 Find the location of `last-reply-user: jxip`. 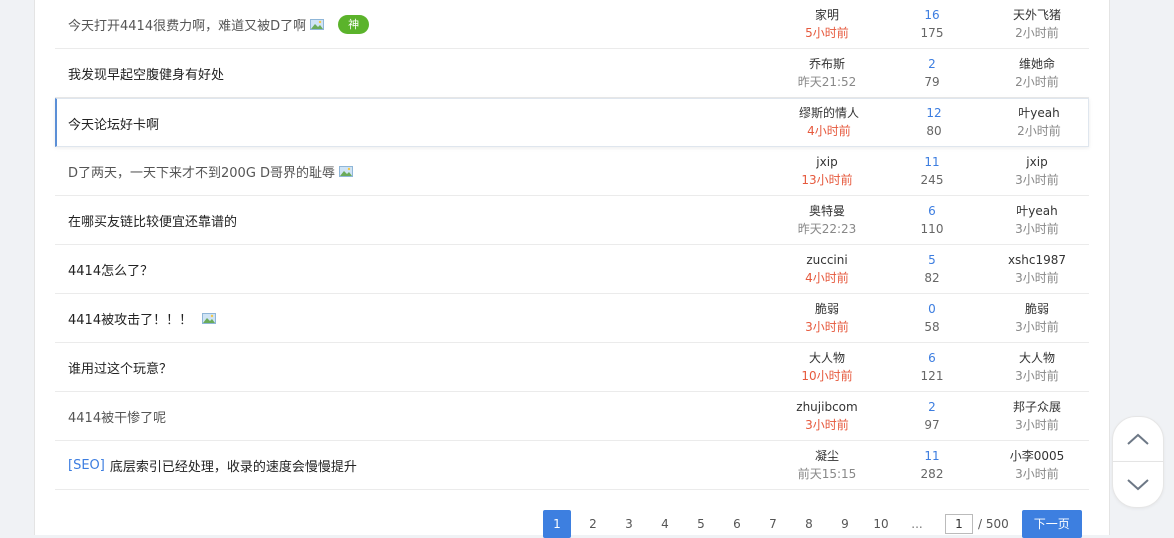

last-reply-user: jxip is located at coordinates (1037, 162).